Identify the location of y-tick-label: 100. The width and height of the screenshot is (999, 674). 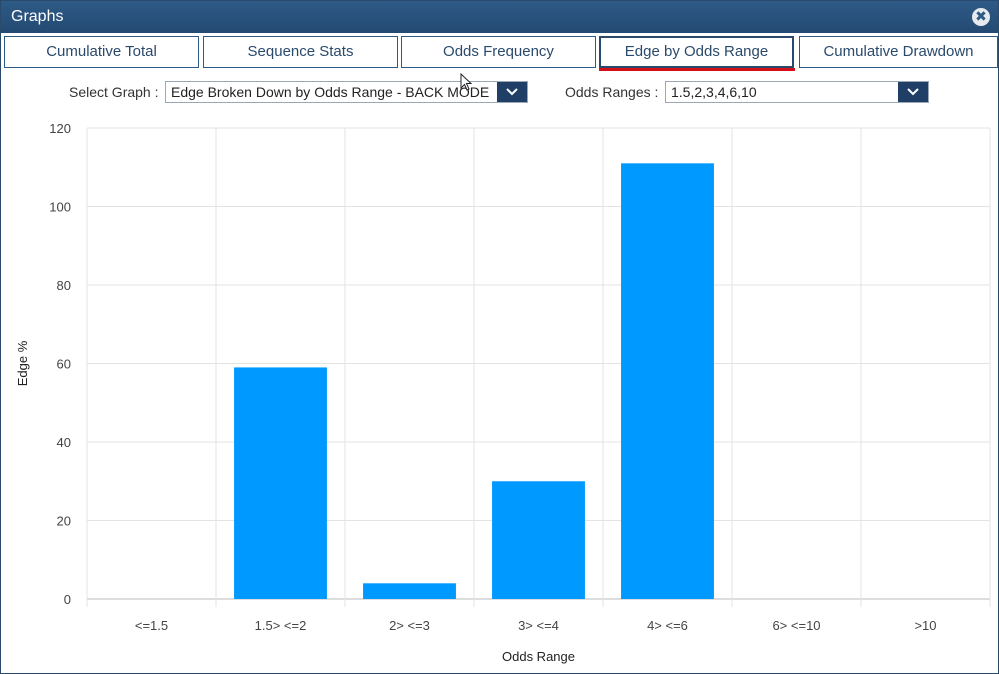
(60, 207).